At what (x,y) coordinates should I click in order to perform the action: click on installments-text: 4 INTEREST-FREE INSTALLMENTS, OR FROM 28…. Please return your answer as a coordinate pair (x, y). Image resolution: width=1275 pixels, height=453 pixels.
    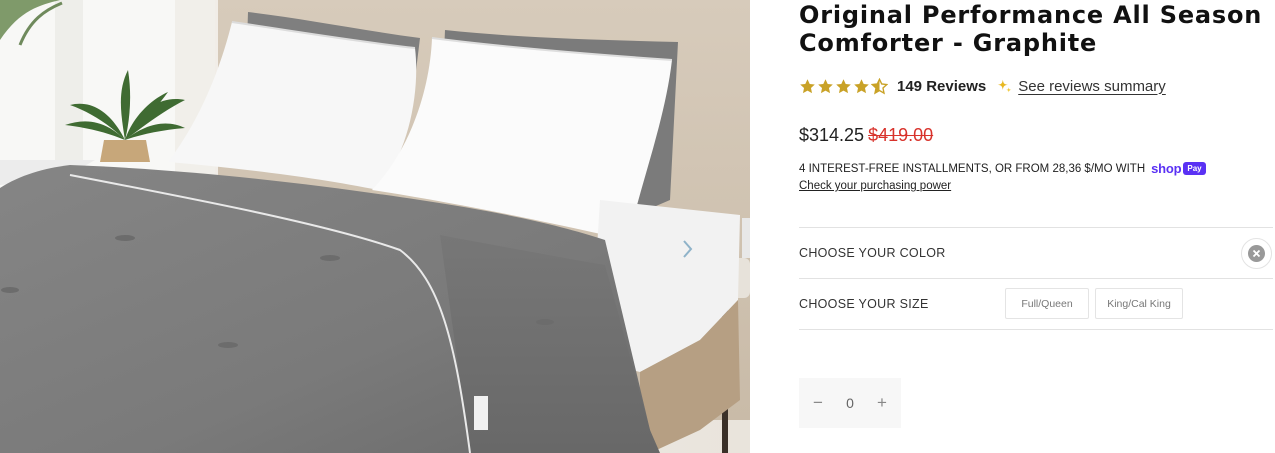
    Looking at the image, I should click on (1002, 168).